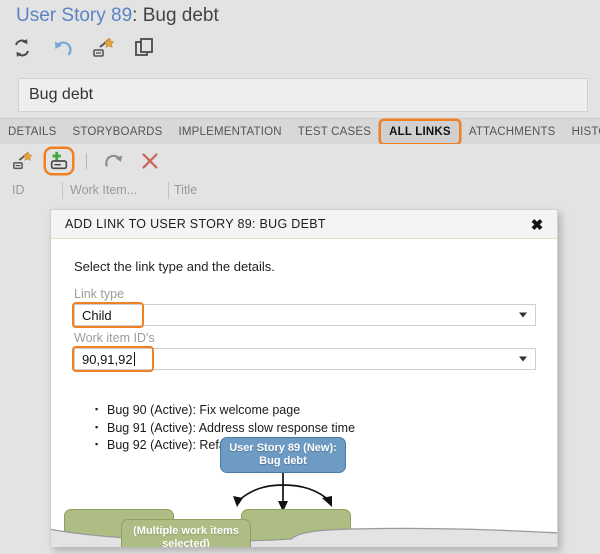 This screenshot has width=600, height=554. What do you see at coordinates (150, 161) in the screenshot?
I see `delete-link-icon` at bounding box center [150, 161].